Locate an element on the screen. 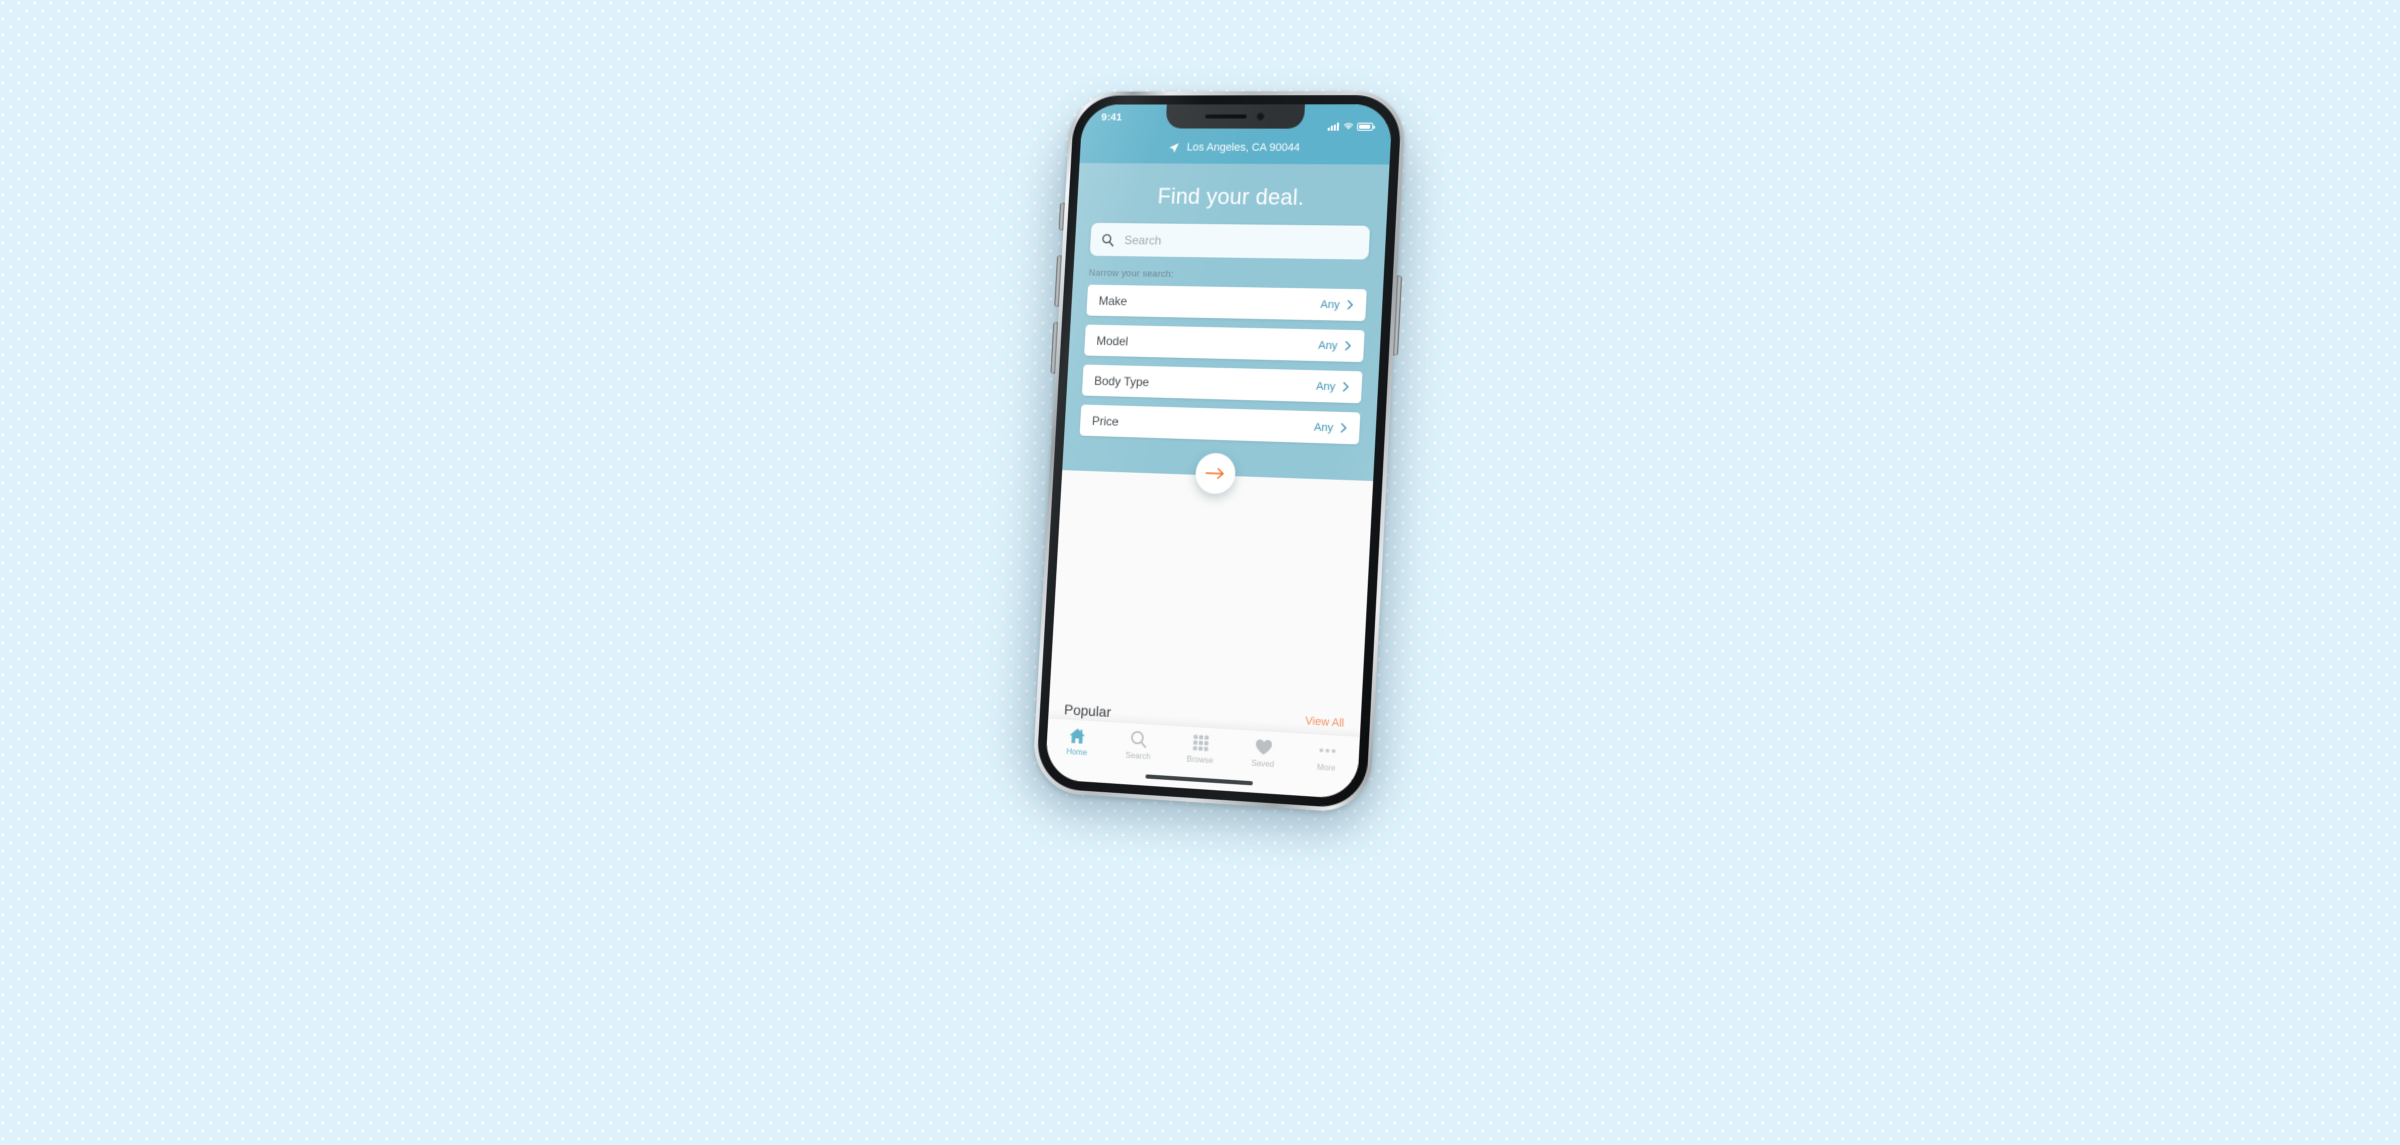  navigation-arrow-icon is located at coordinates (1173, 147).